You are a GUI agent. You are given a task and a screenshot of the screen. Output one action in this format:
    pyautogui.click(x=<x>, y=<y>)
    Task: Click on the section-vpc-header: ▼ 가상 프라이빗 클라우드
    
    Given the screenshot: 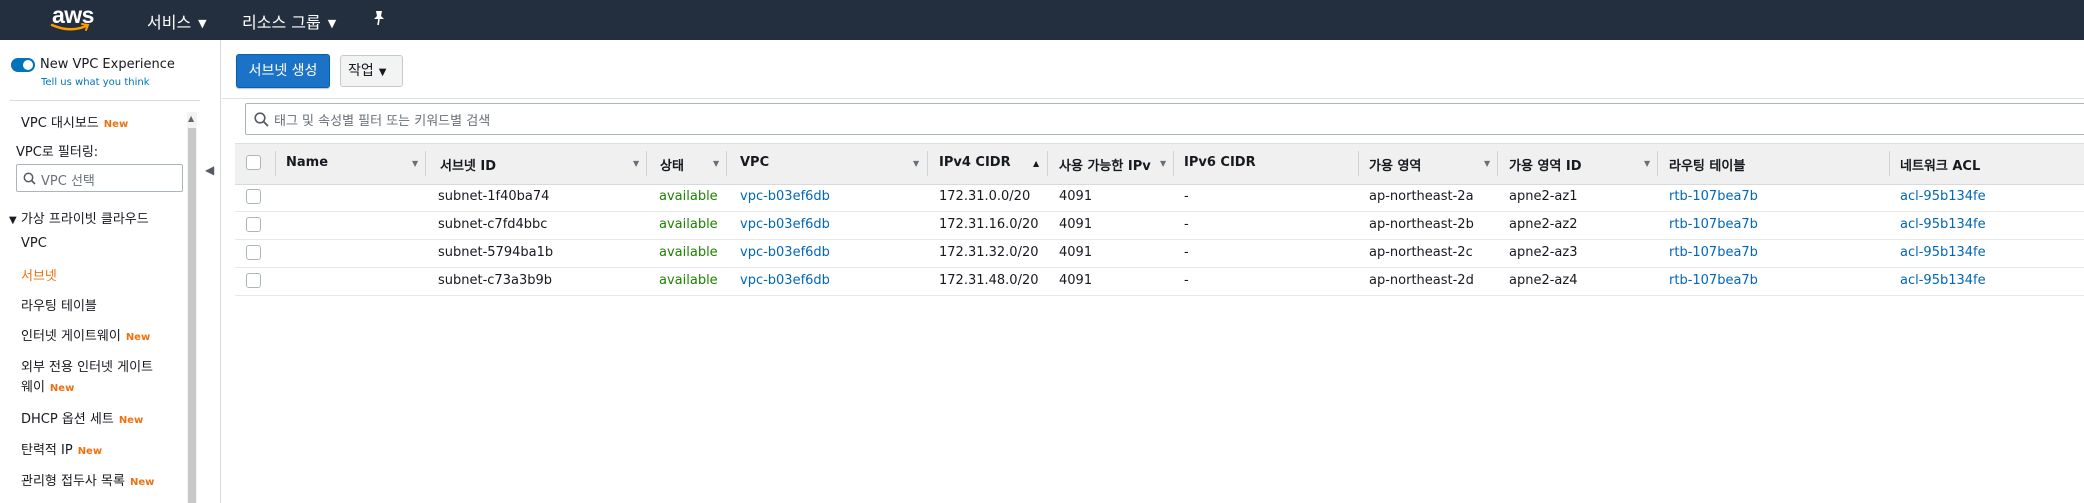 What is the action you would take?
    pyautogui.click(x=79, y=217)
    